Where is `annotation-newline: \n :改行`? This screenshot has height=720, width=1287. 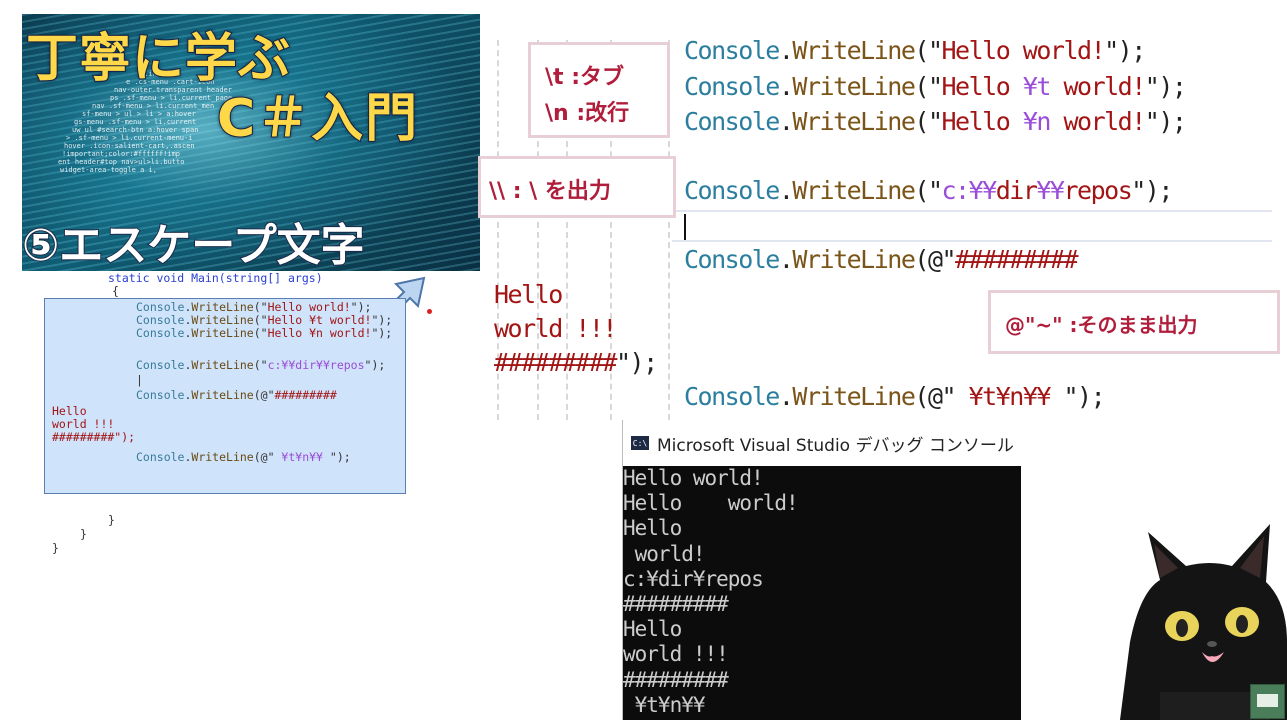
annotation-newline: \n :改行 is located at coordinates (587, 113).